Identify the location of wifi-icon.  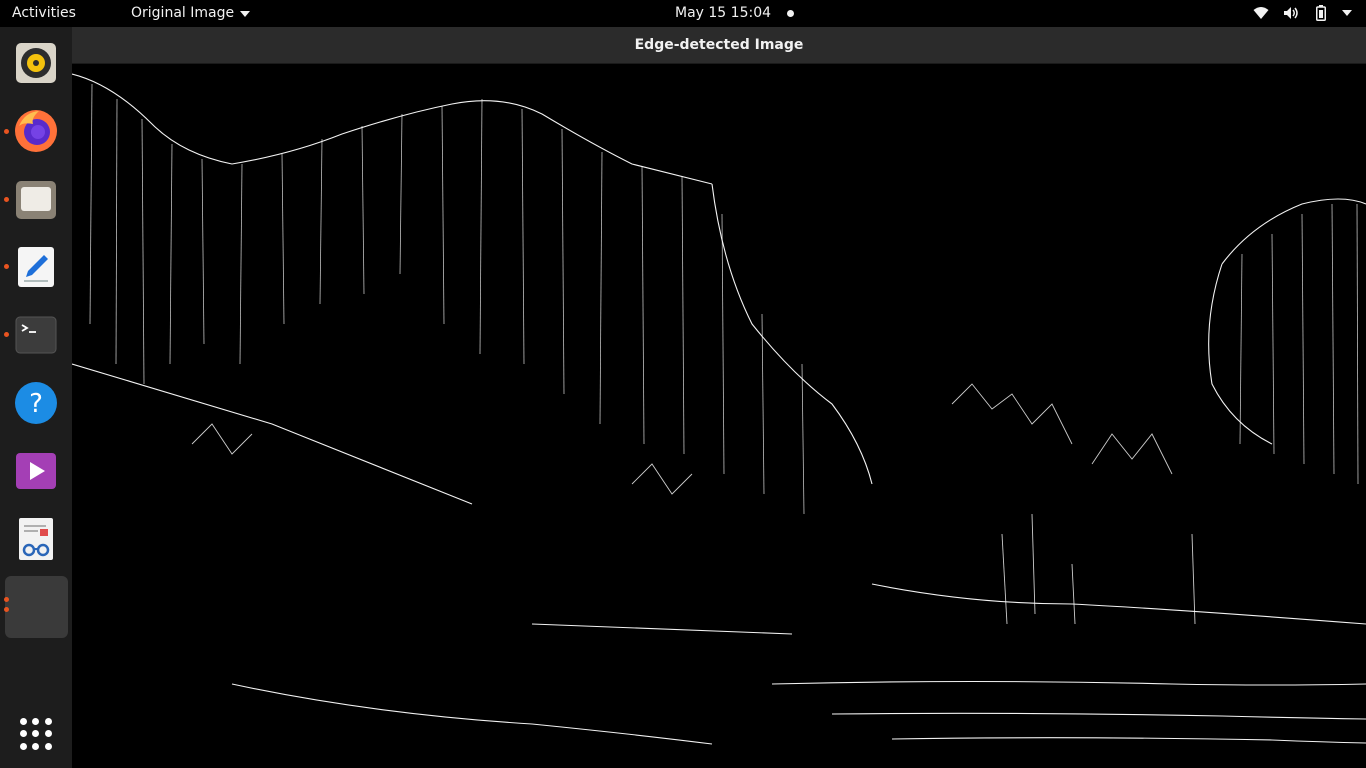
(1261, 13).